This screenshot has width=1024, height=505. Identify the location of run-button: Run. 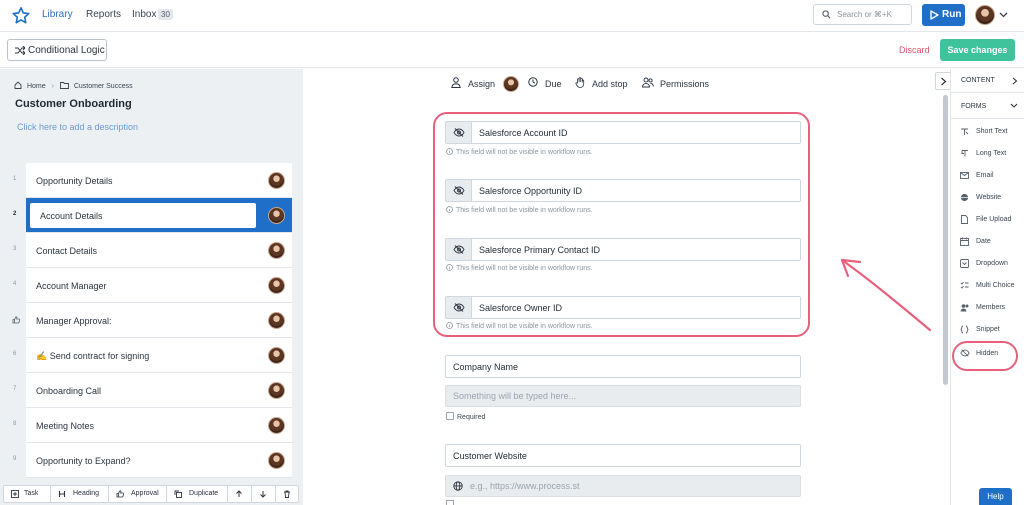
(943, 15).